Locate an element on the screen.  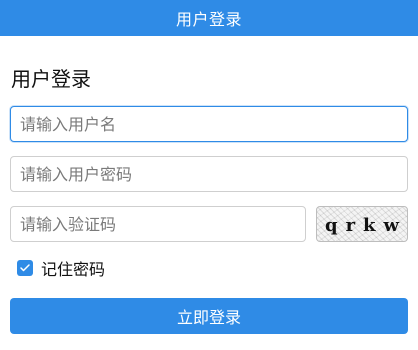
login-button: 立即登录 is located at coordinates (209, 316).